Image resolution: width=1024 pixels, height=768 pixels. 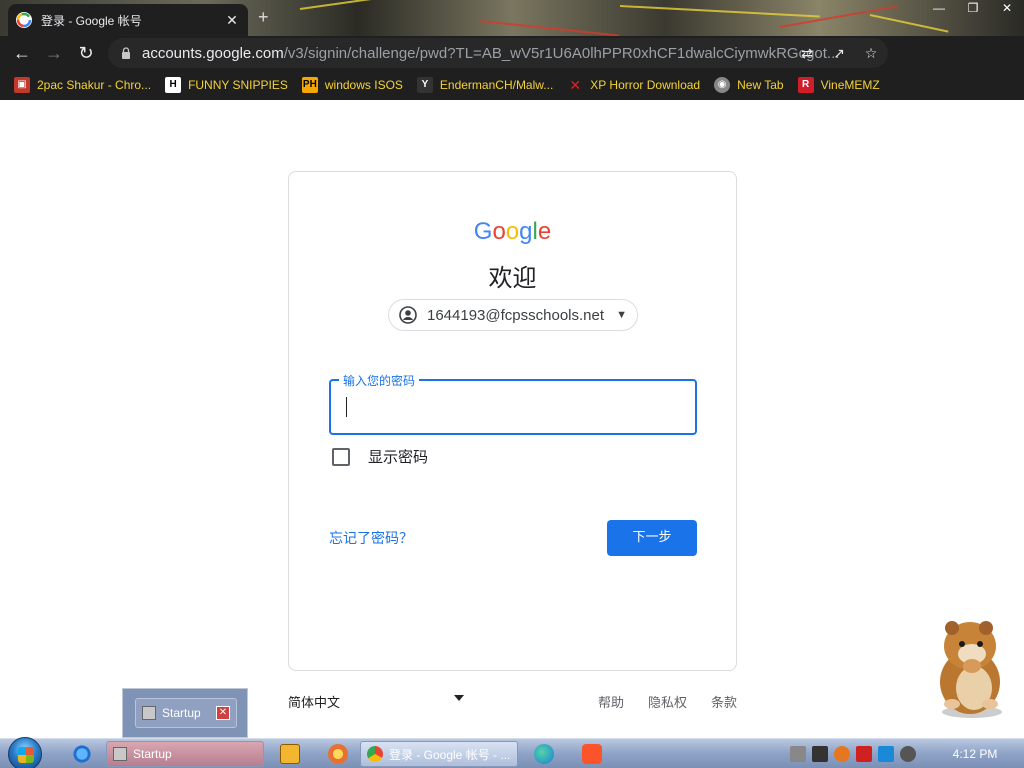 What do you see at coordinates (667, 701) in the screenshot?
I see `privacy-link: 隐私权` at bounding box center [667, 701].